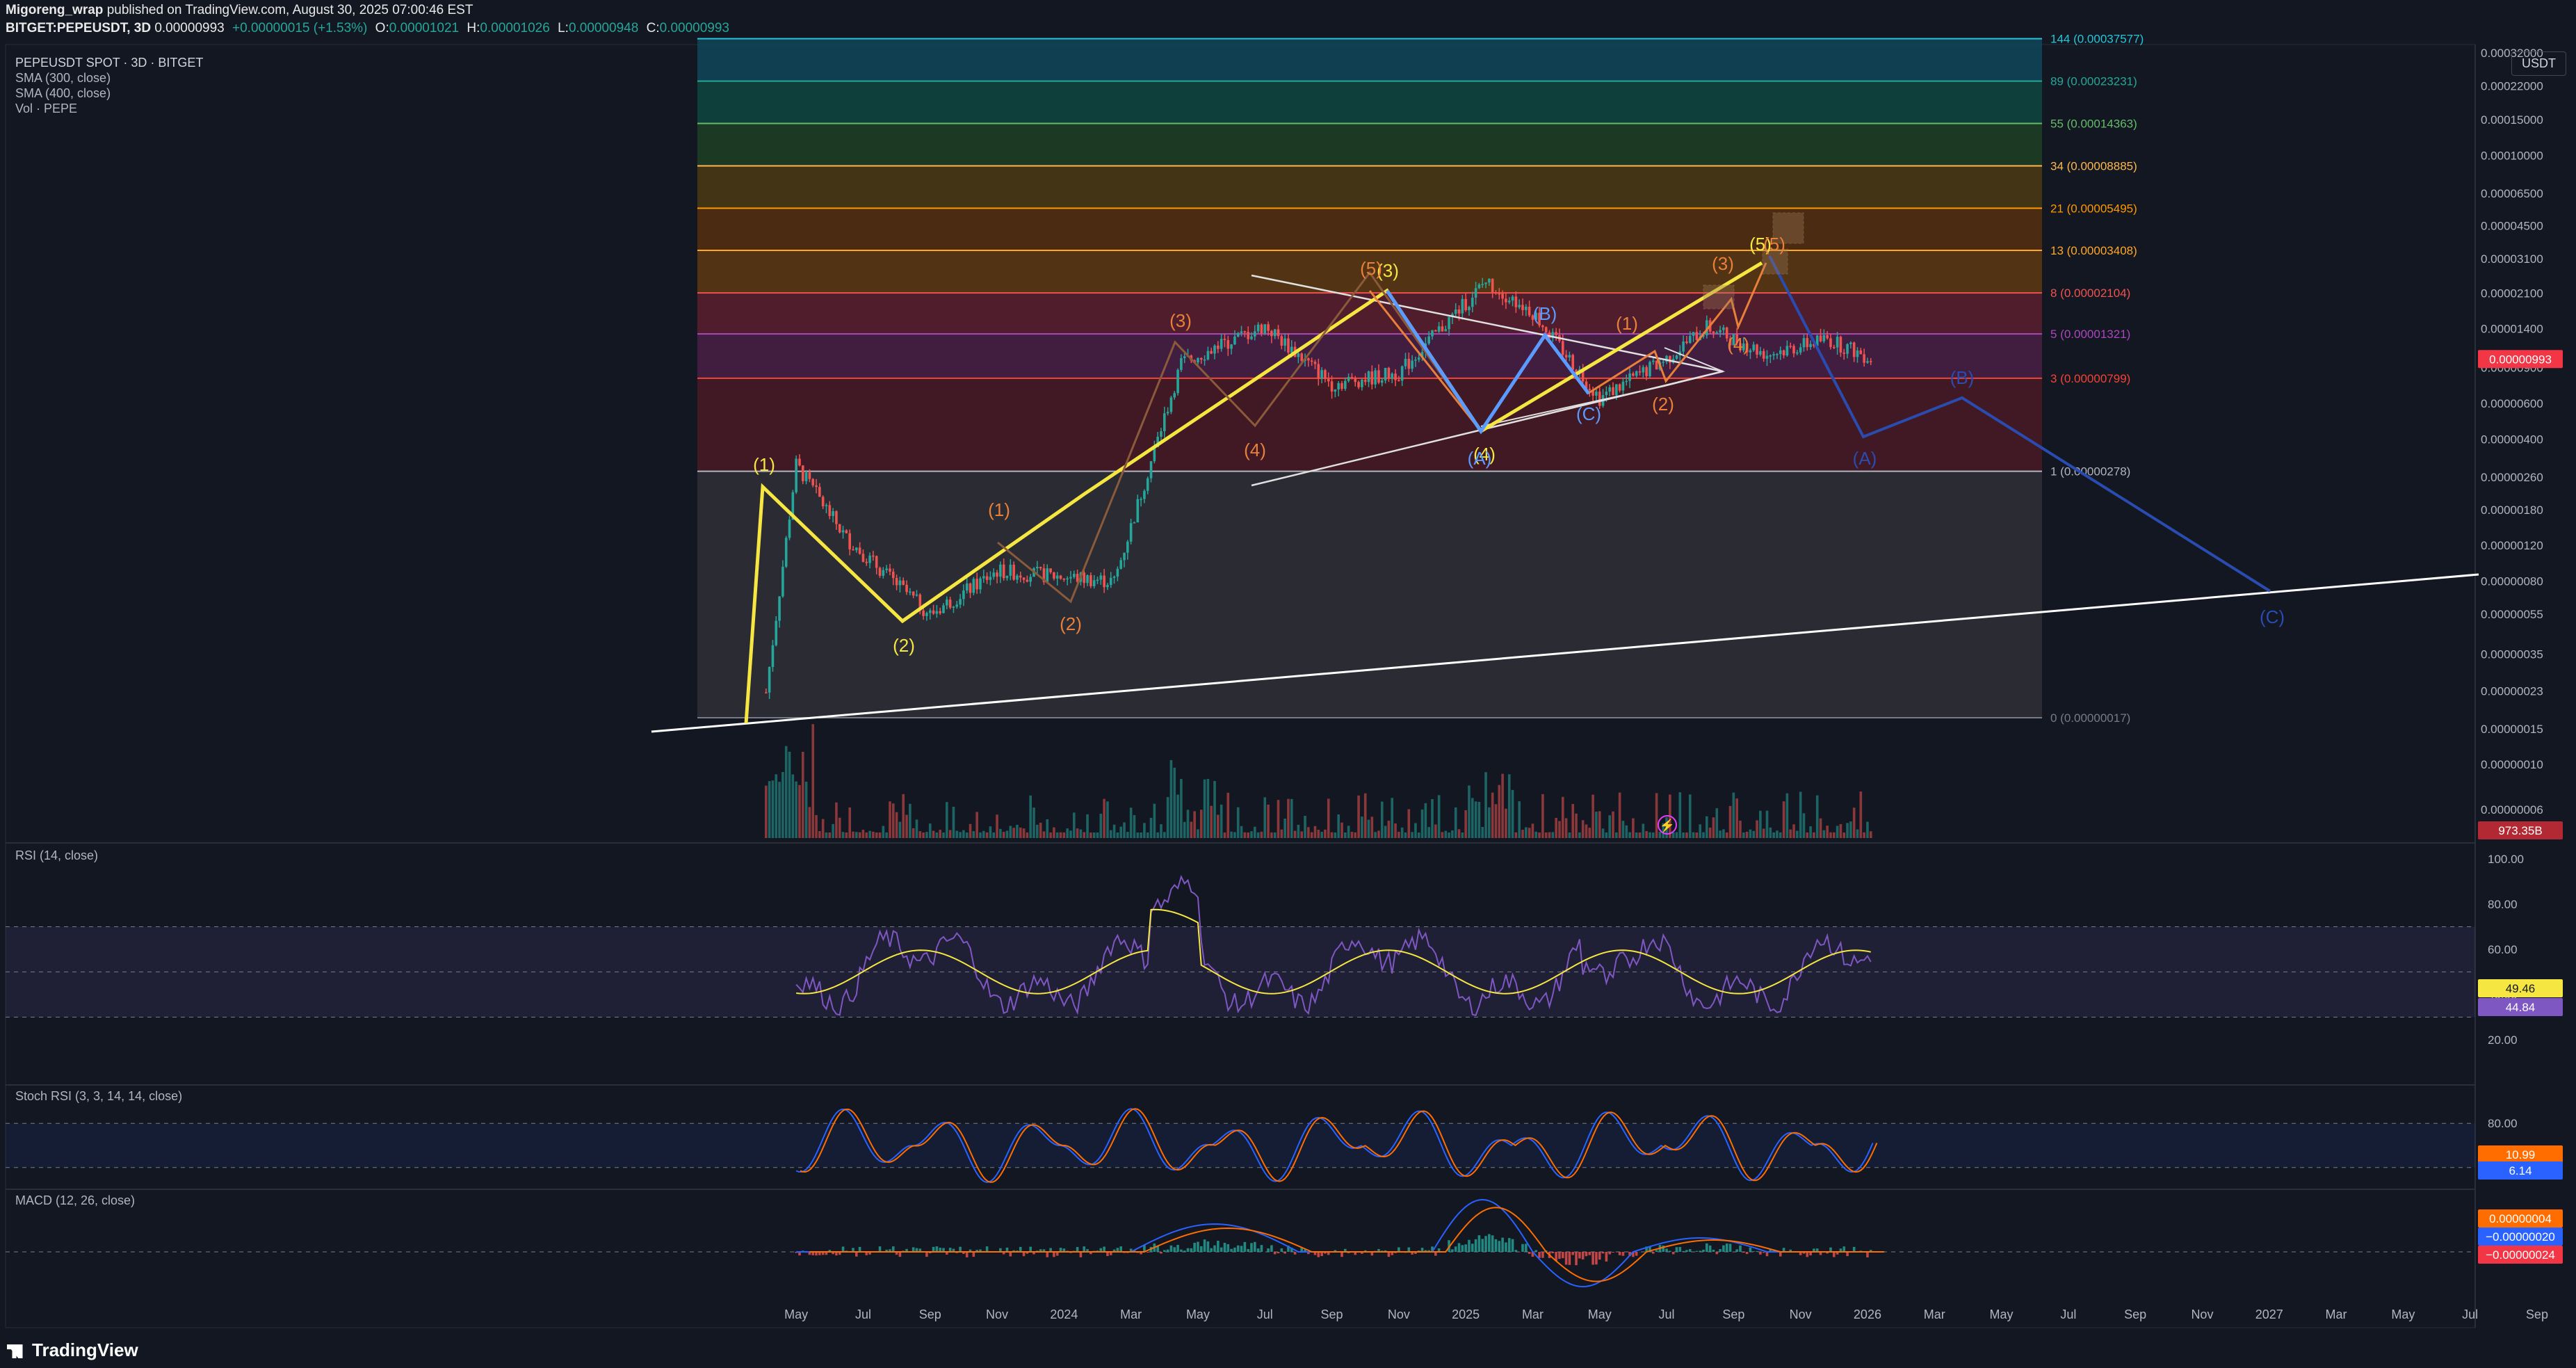 This screenshot has width=2576, height=1368. Describe the element at coordinates (46, 109) in the screenshot. I see `legend-volume: Vol · PEPE` at that location.